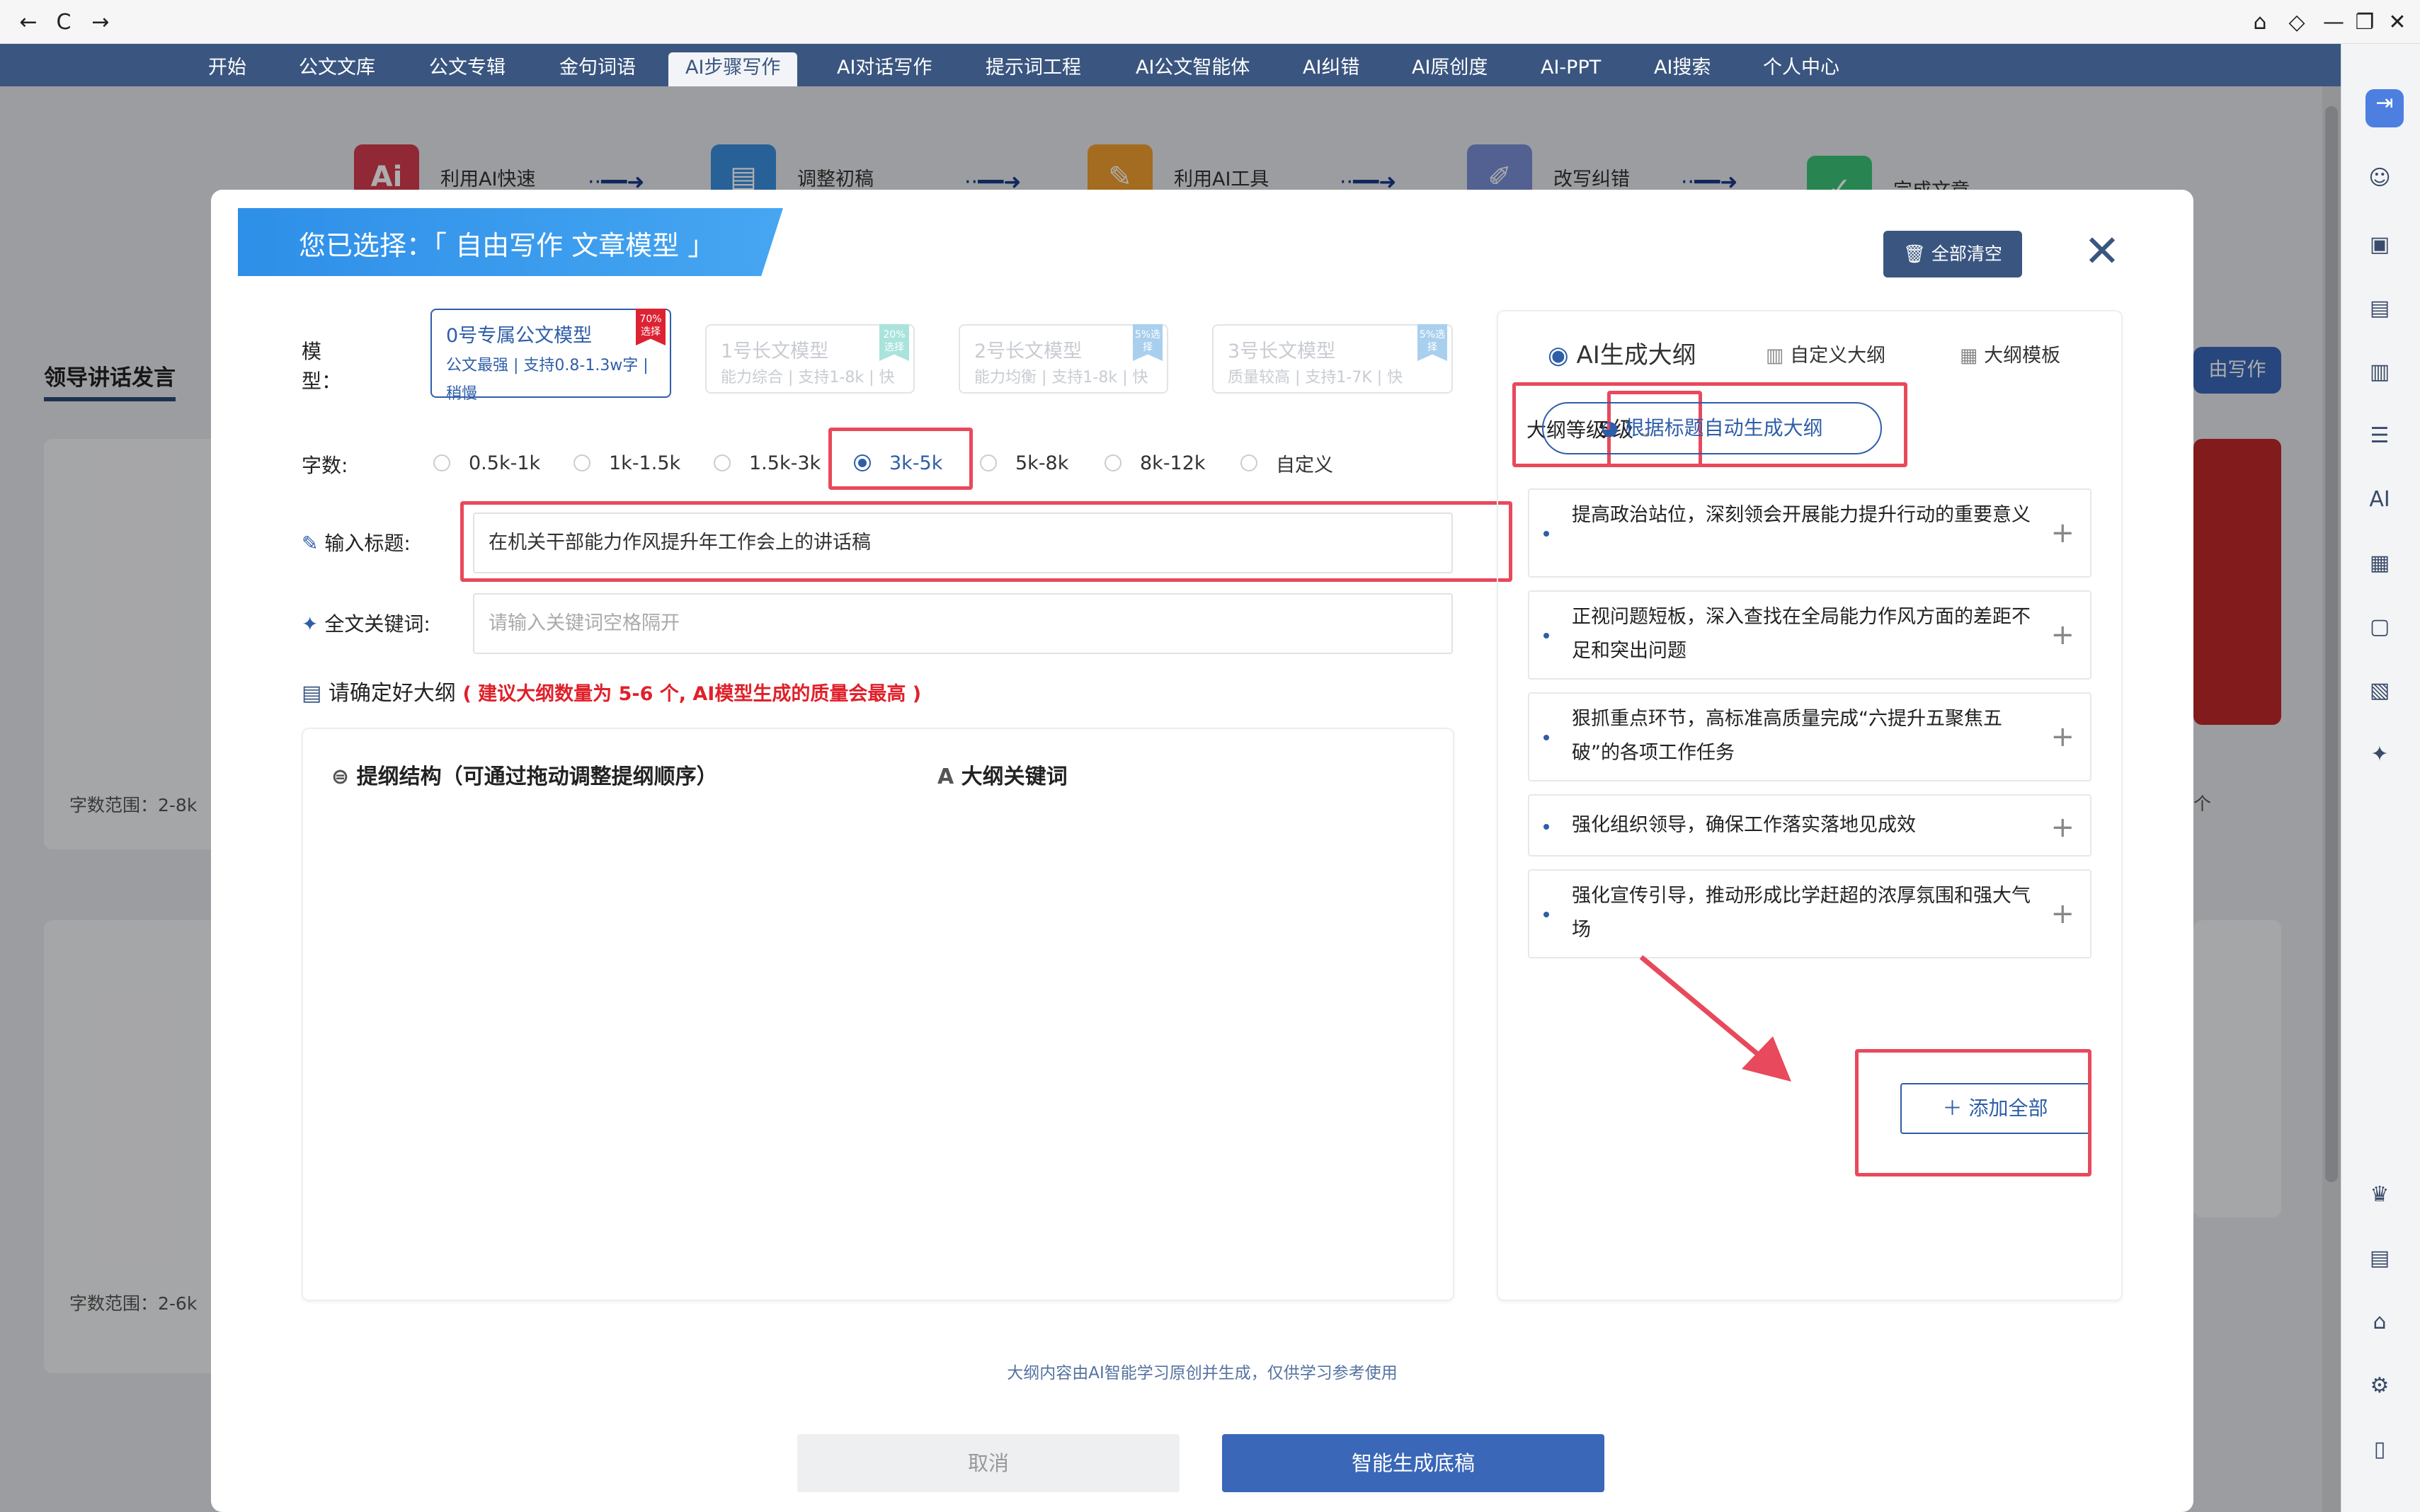  What do you see at coordinates (2102, 252) in the screenshot?
I see `close-modal-button: ✕` at bounding box center [2102, 252].